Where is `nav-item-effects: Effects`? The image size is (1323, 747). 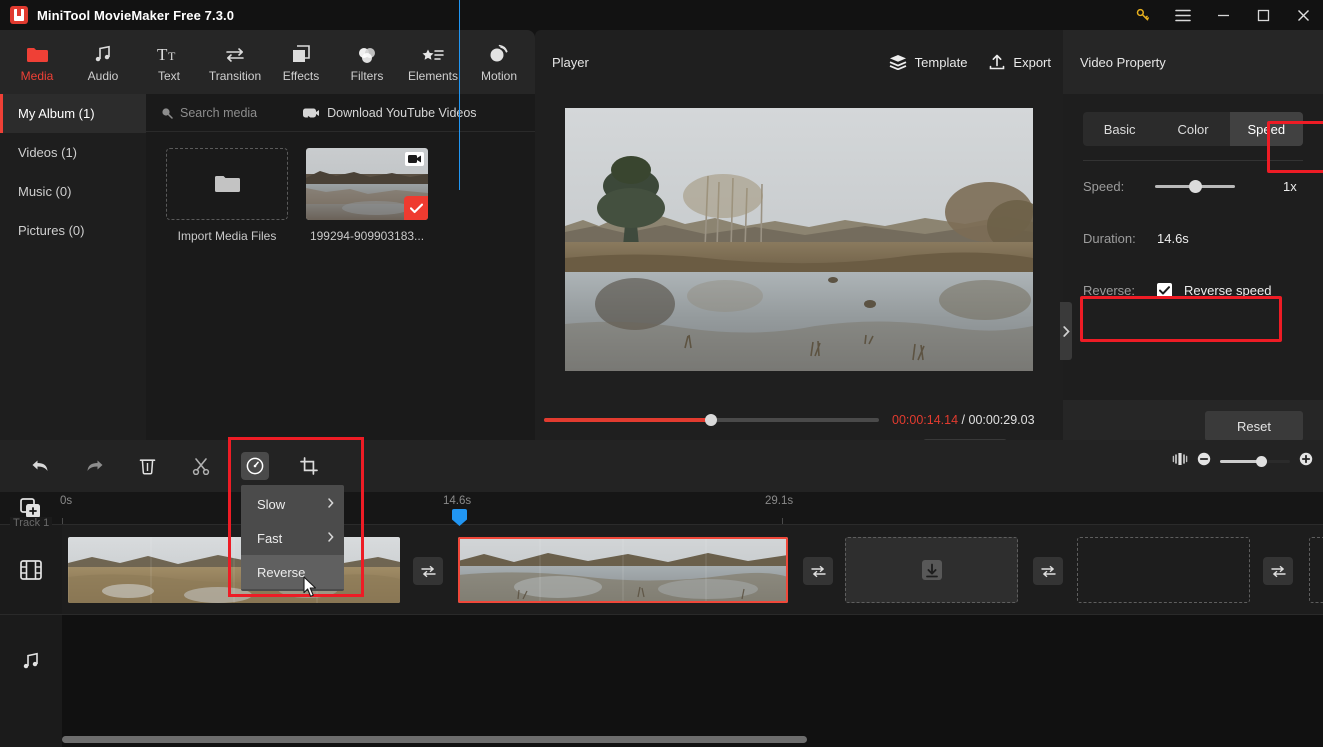
nav-item-effects: Effects is located at coordinates (301, 62).